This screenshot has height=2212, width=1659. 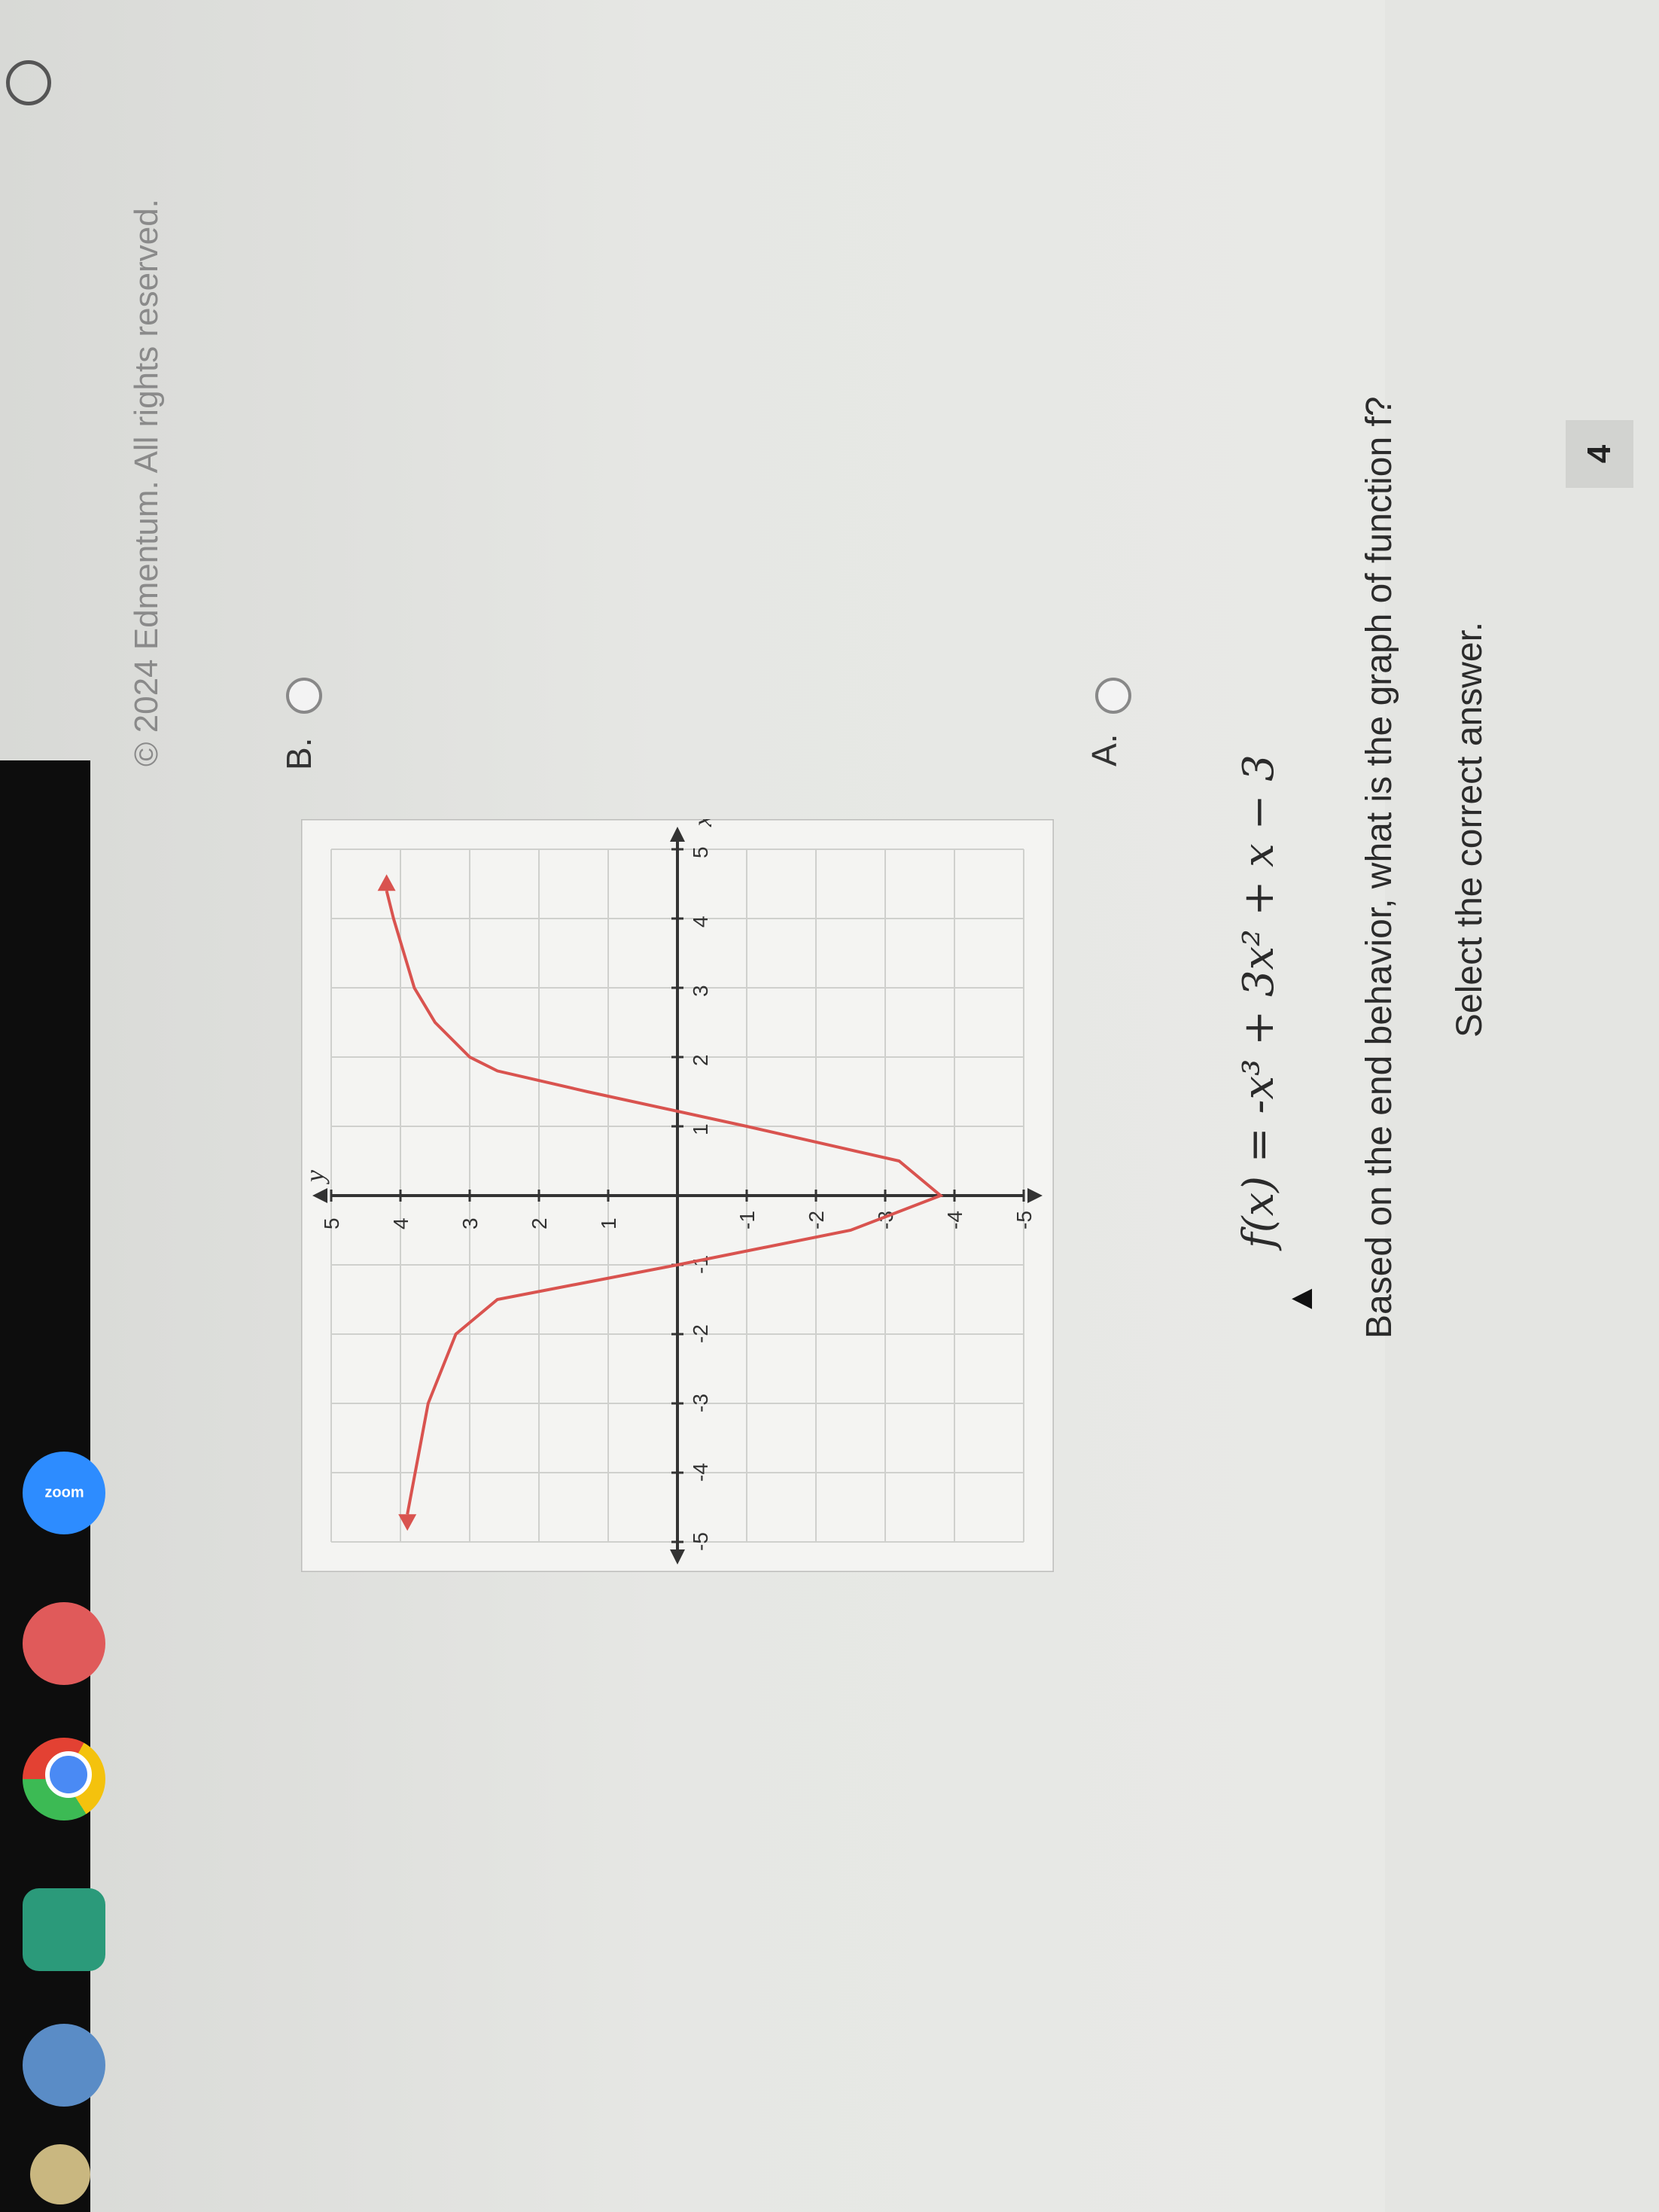 I want to click on classroom-icon, so click(x=64, y=1929).